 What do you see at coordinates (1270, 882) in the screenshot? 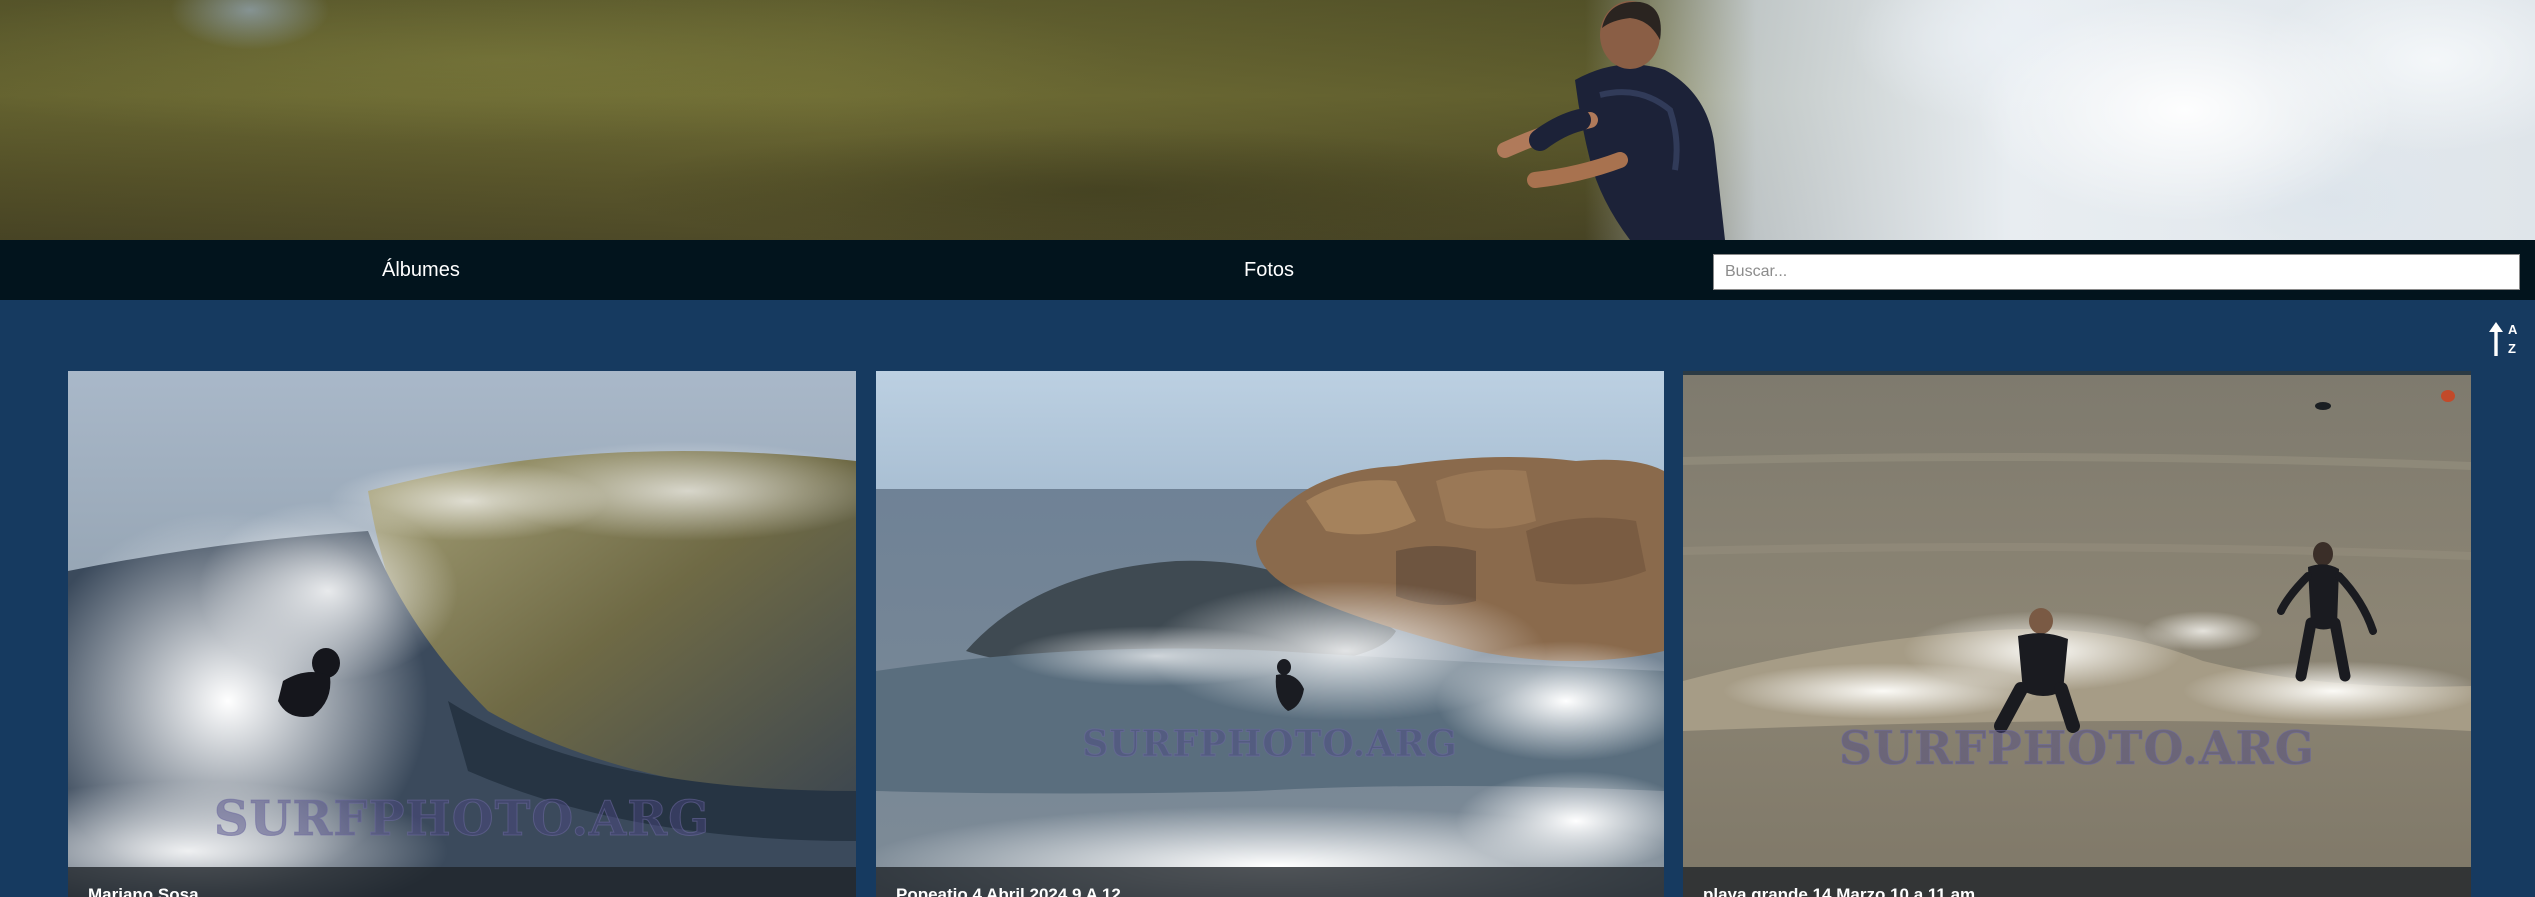
I see `album-title: Popeatio 4 Abril 2024 9 A 12` at bounding box center [1270, 882].